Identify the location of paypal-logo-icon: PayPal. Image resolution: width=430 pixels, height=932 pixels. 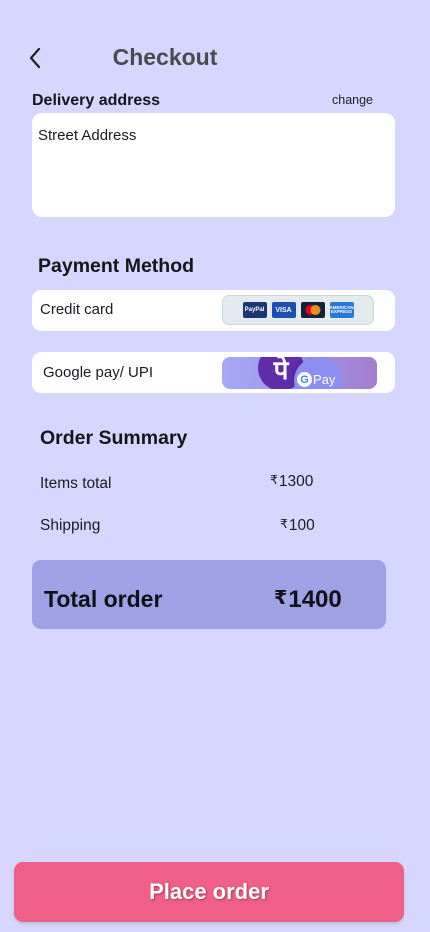
(254, 310).